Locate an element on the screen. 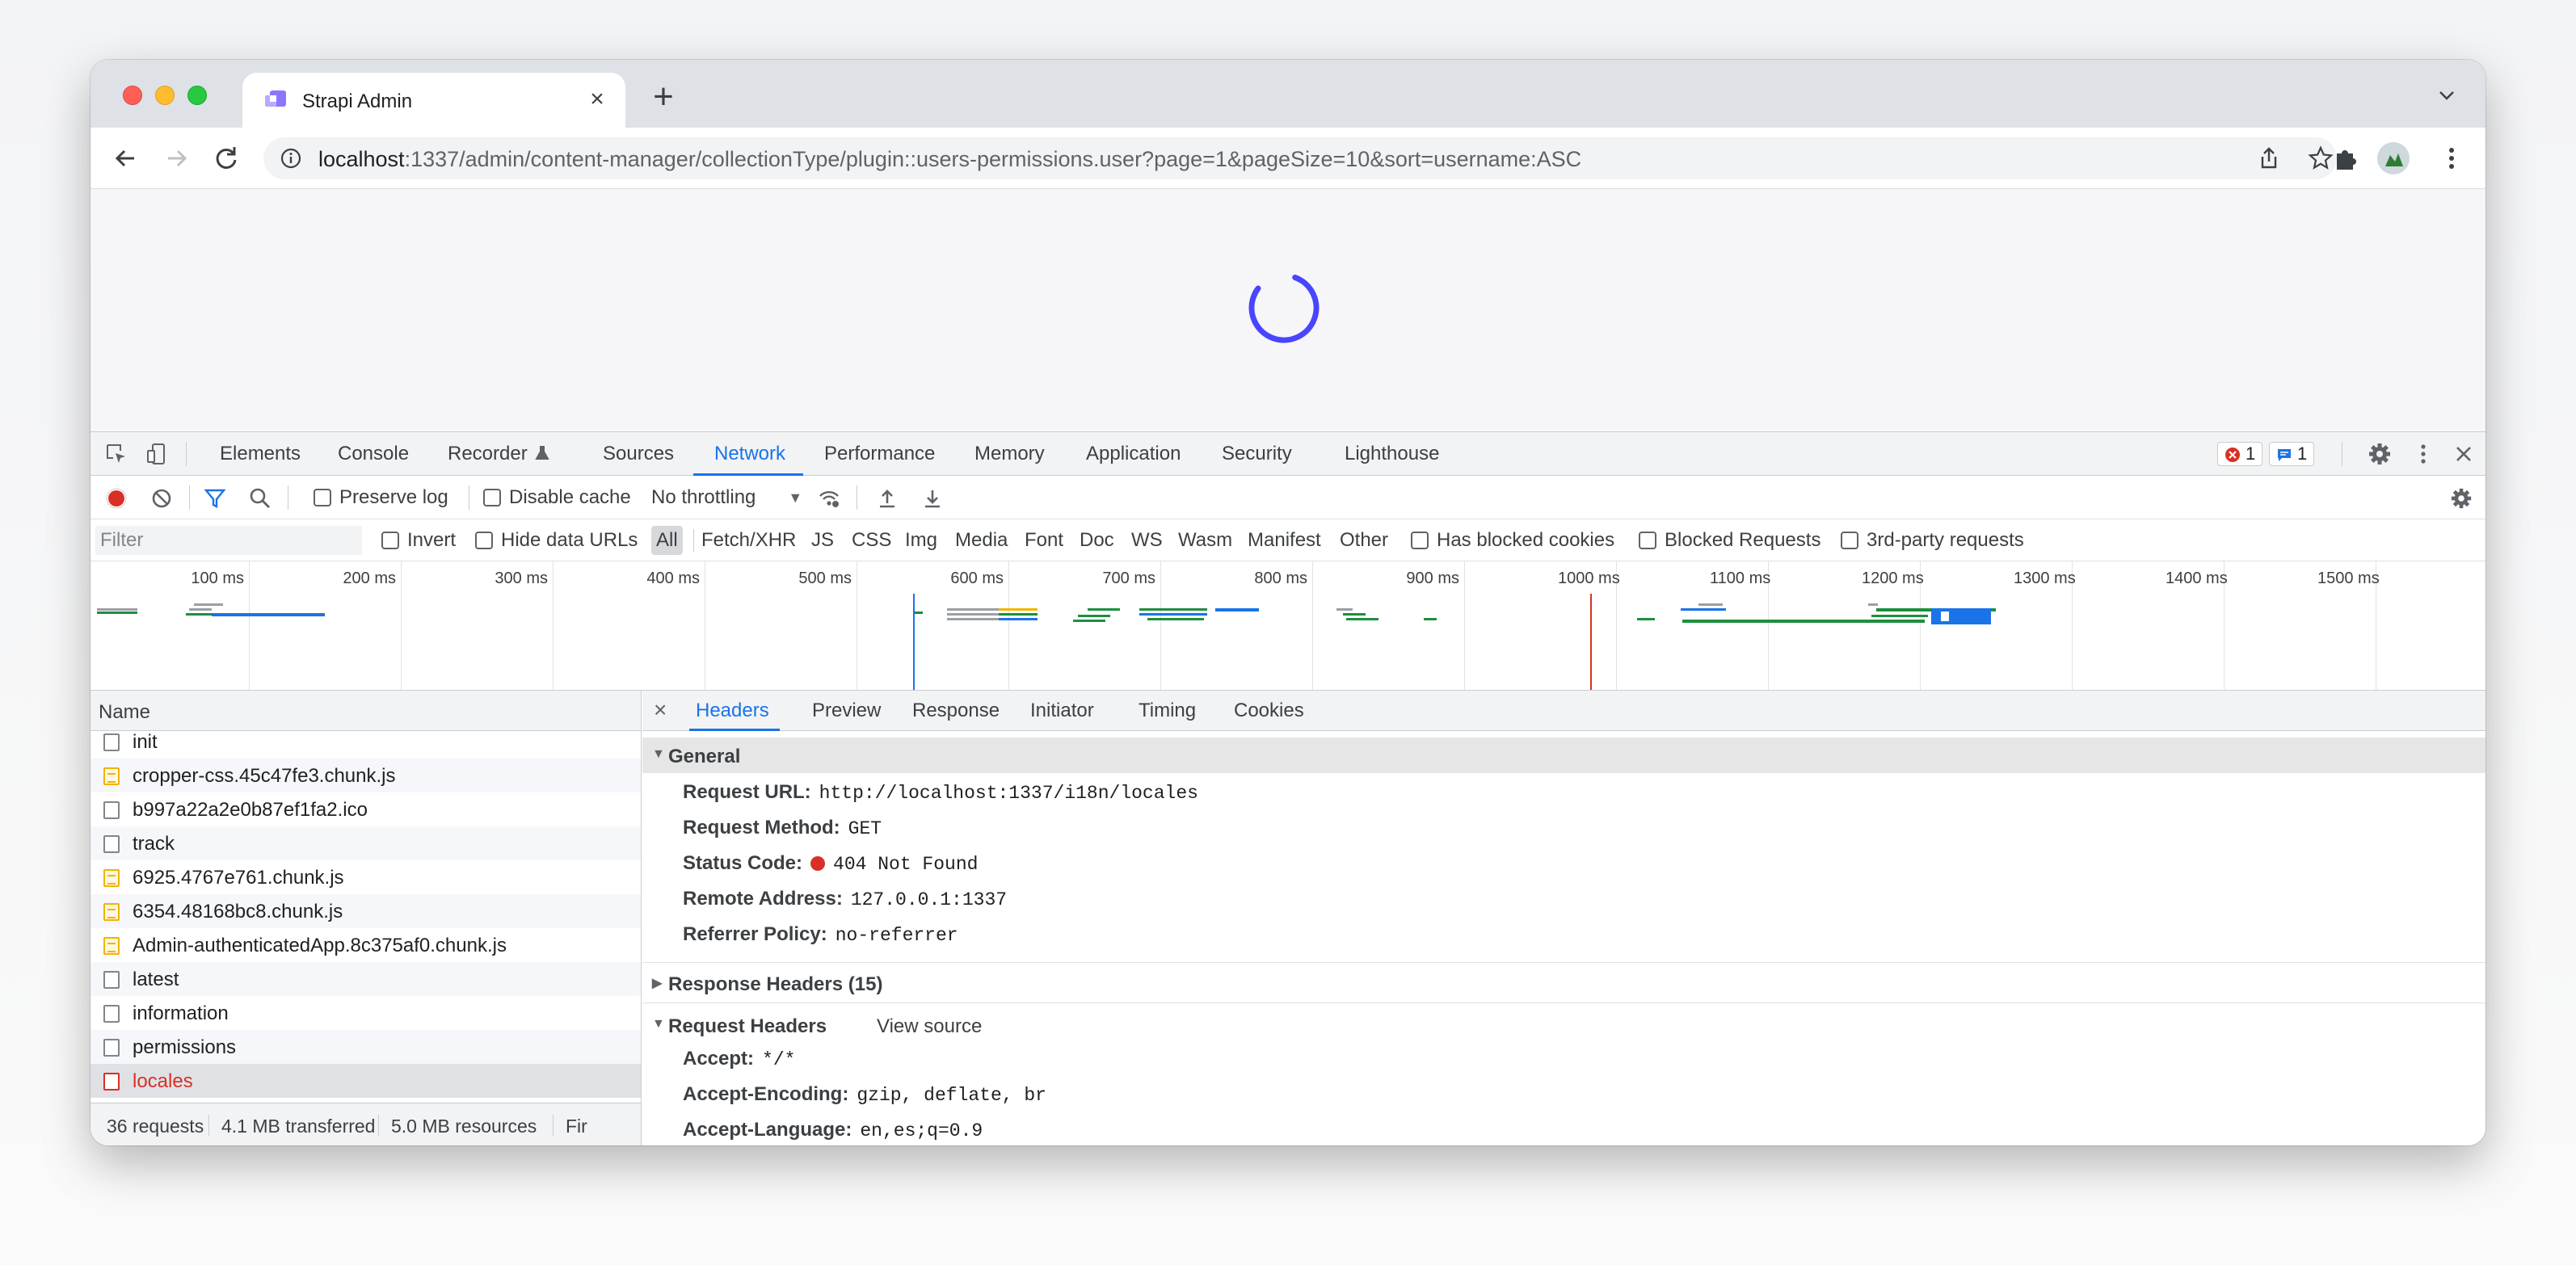  export-har-download-icon is located at coordinates (932, 498).